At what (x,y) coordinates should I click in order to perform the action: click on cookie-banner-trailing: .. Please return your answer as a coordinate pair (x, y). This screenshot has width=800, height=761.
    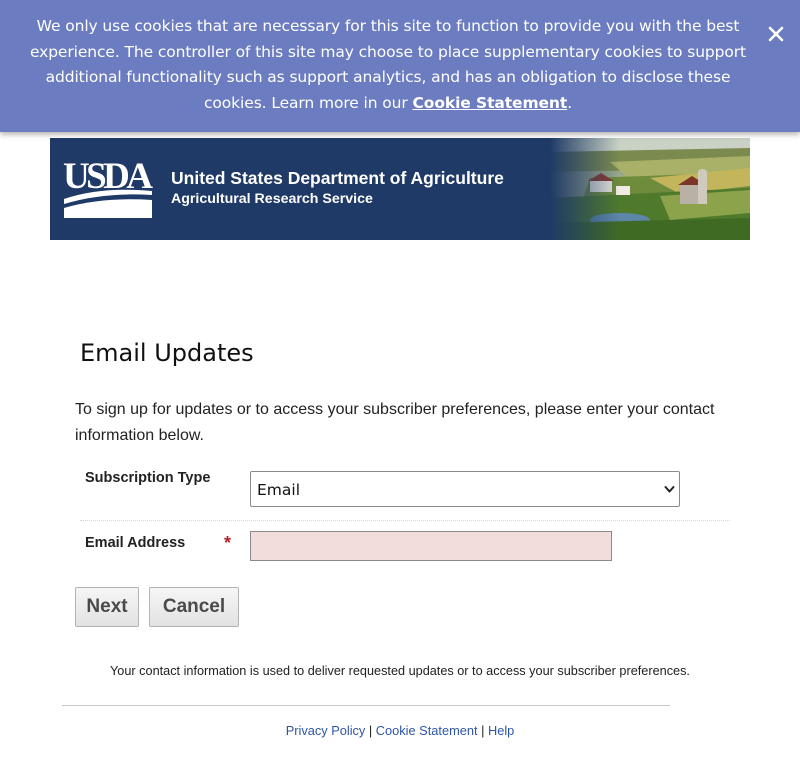
    Looking at the image, I should click on (570, 103).